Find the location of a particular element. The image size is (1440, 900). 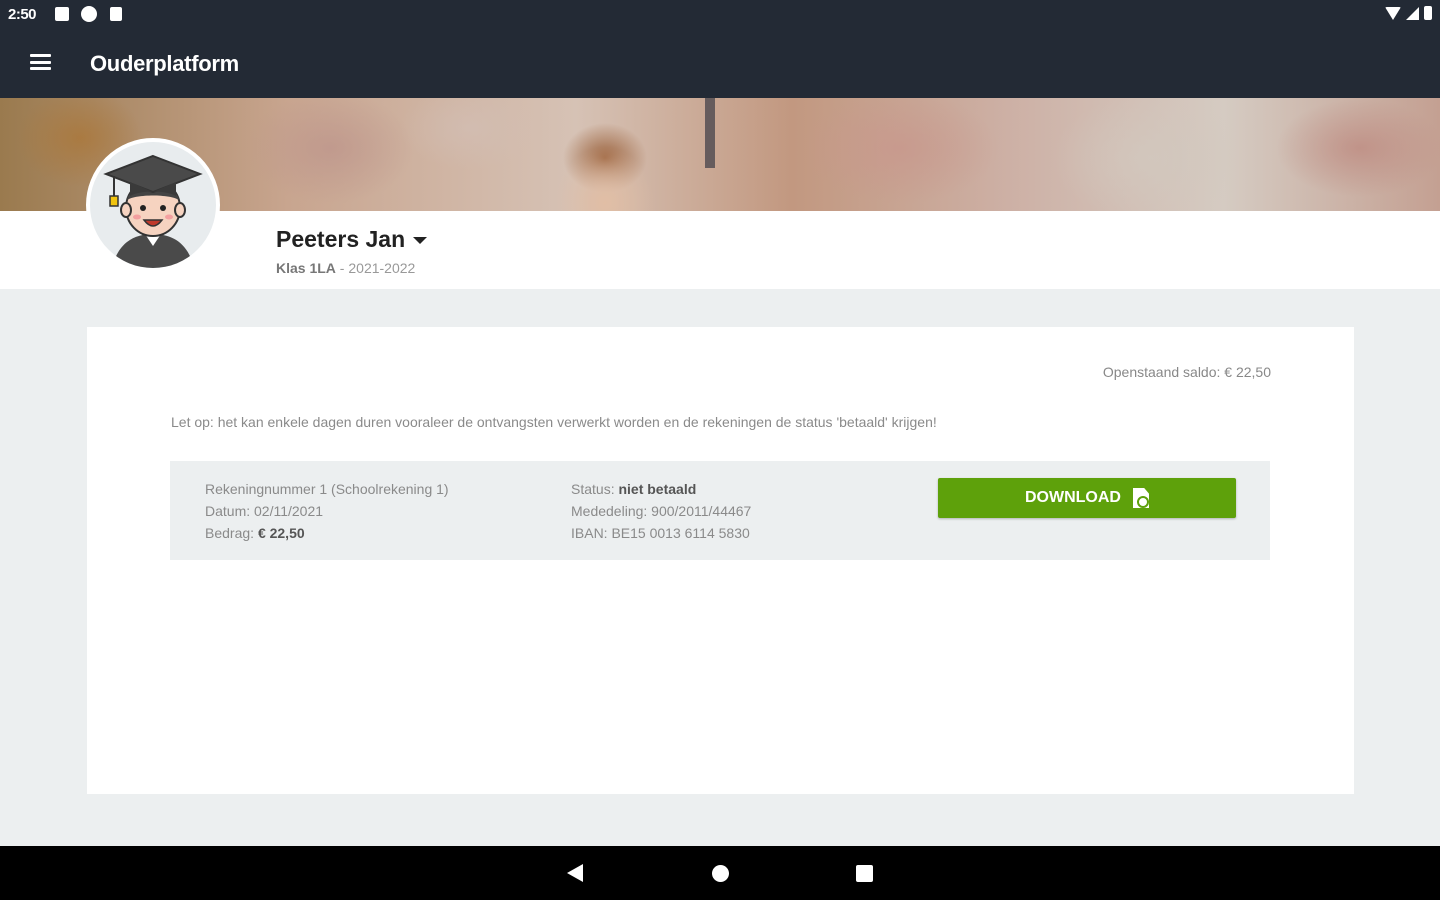

status-right-icons is located at coordinates (1408, 13).